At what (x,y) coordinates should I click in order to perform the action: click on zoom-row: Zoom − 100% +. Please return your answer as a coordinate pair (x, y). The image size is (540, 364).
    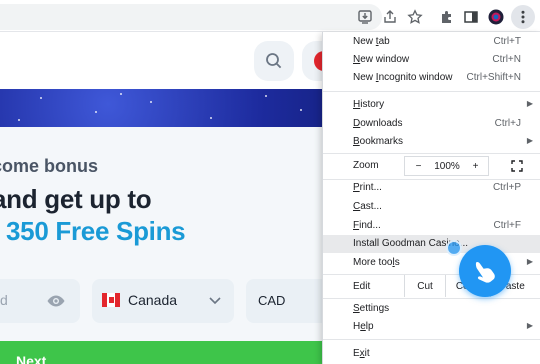
    Looking at the image, I should click on (431, 166).